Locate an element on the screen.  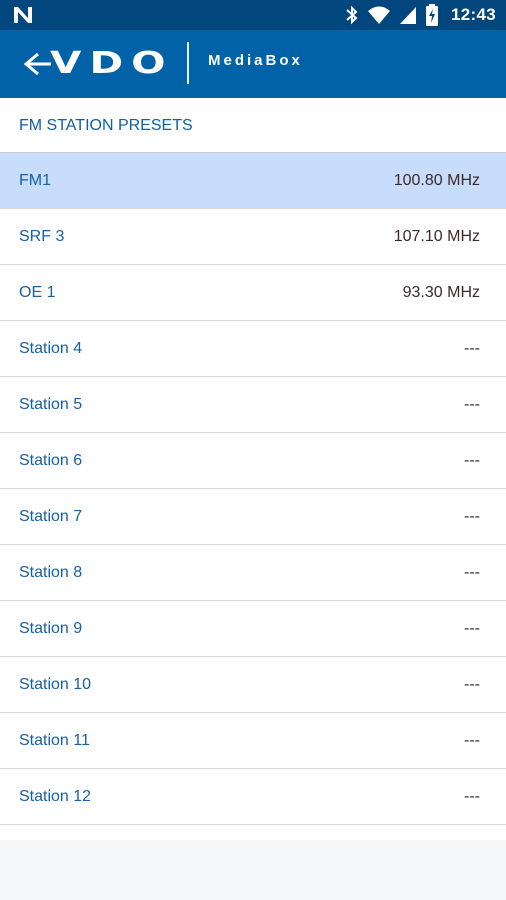
preset-name: Station 4 is located at coordinates (51, 348).